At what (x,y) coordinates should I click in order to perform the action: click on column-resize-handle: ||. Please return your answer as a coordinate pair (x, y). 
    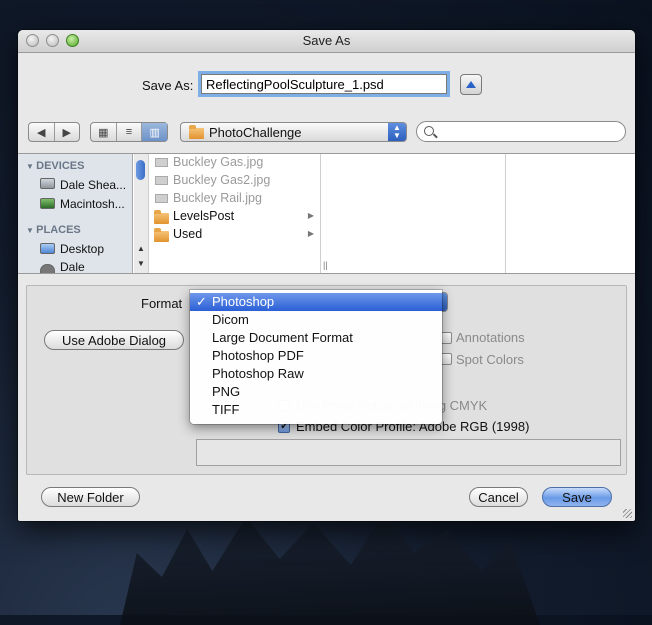
    Looking at the image, I should click on (325, 265).